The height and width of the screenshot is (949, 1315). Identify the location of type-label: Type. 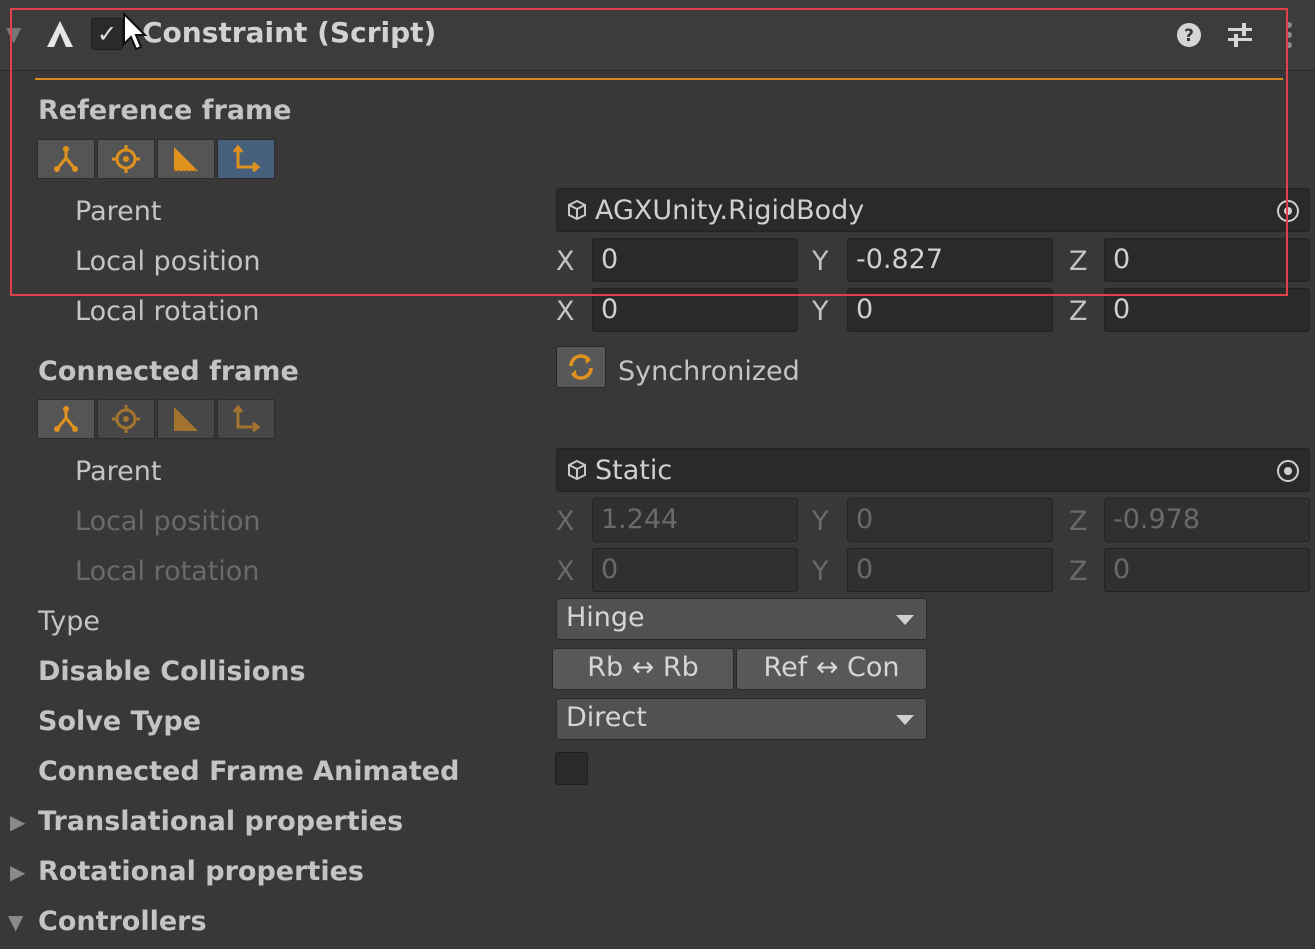
(69, 621).